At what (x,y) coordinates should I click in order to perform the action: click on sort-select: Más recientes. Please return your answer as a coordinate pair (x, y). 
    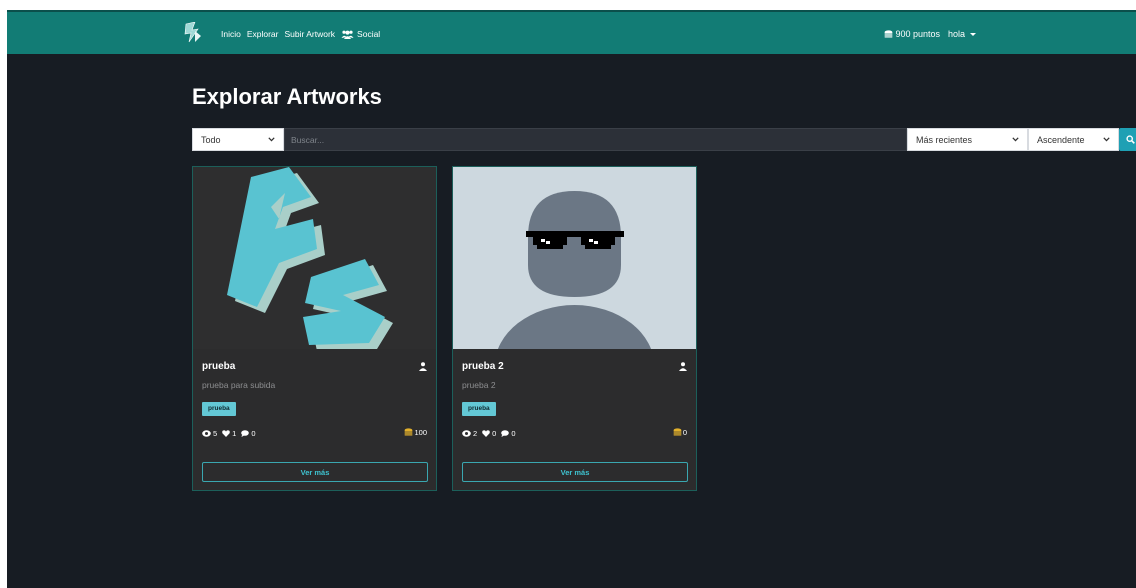
    Looking at the image, I should click on (967, 139).